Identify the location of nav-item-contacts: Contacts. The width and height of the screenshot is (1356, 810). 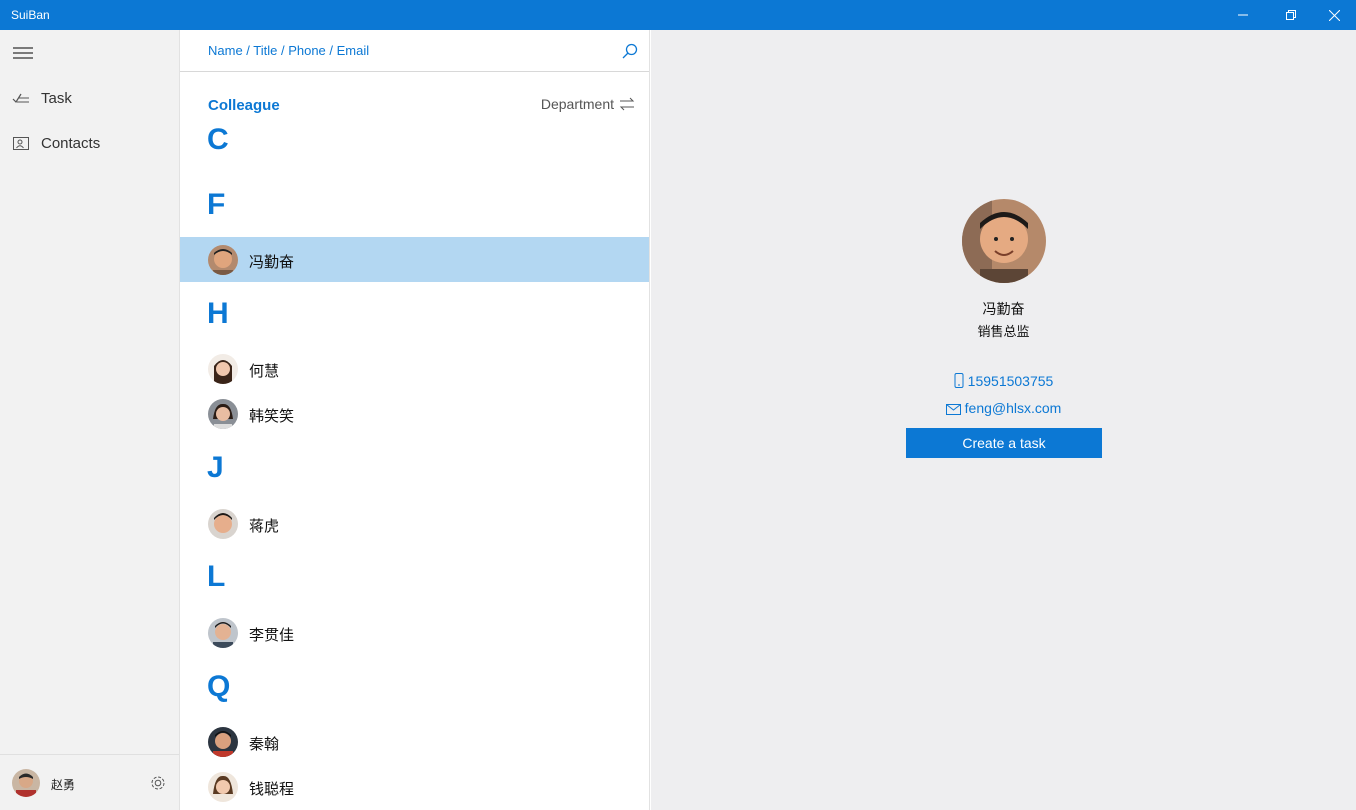
(89, 144).